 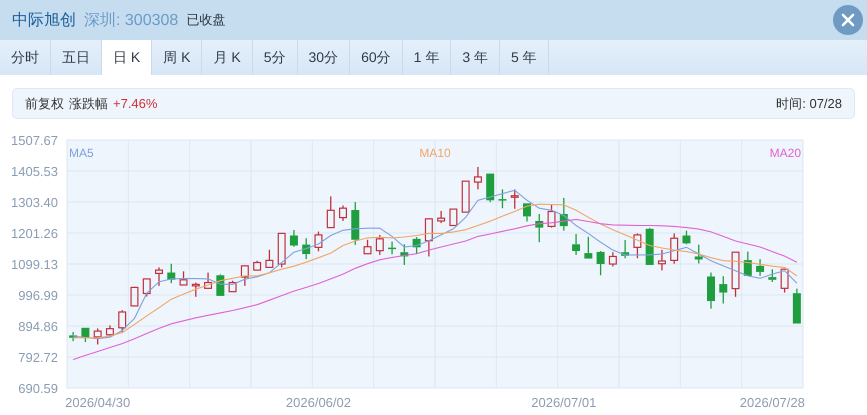 I want to click on y-axis-label: 996.99, so click(x=38, y=295).